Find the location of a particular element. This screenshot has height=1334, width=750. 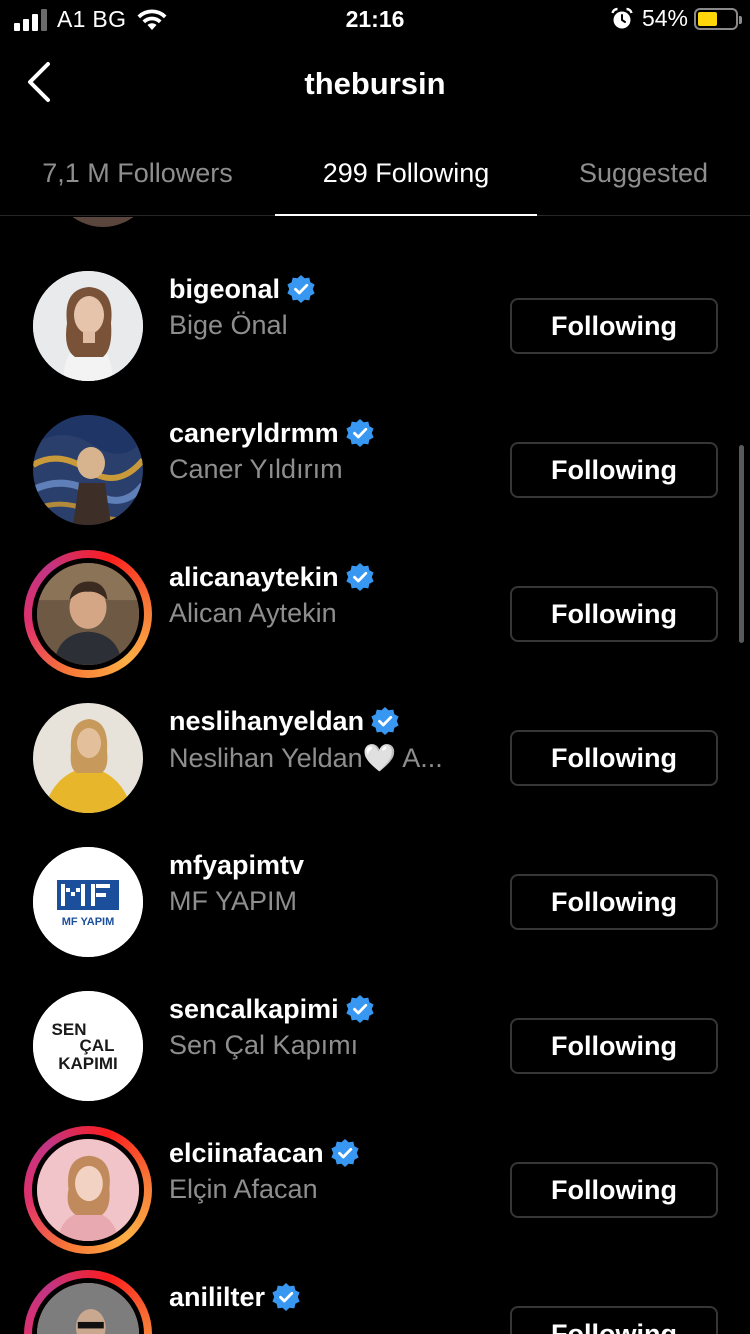

full-name: MF YAPIM is located at coordinates (233, 901).